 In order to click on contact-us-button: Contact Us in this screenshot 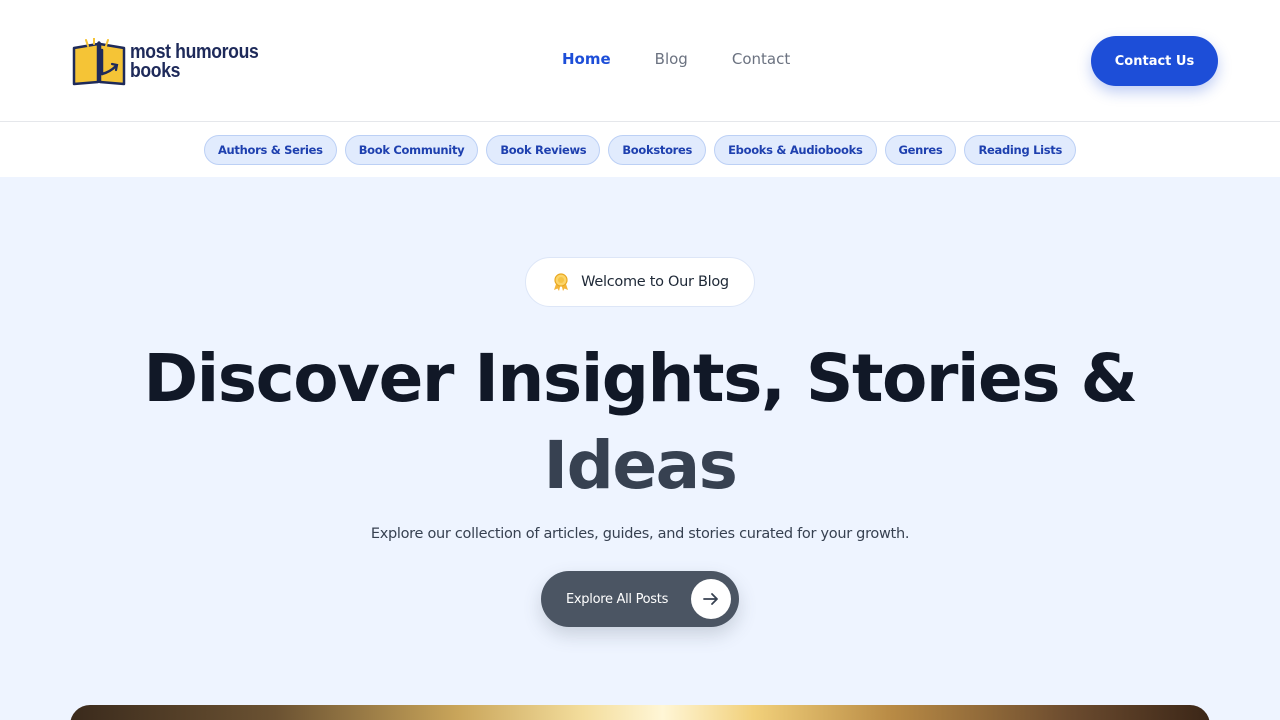, I will do `click(1154, 61)`.